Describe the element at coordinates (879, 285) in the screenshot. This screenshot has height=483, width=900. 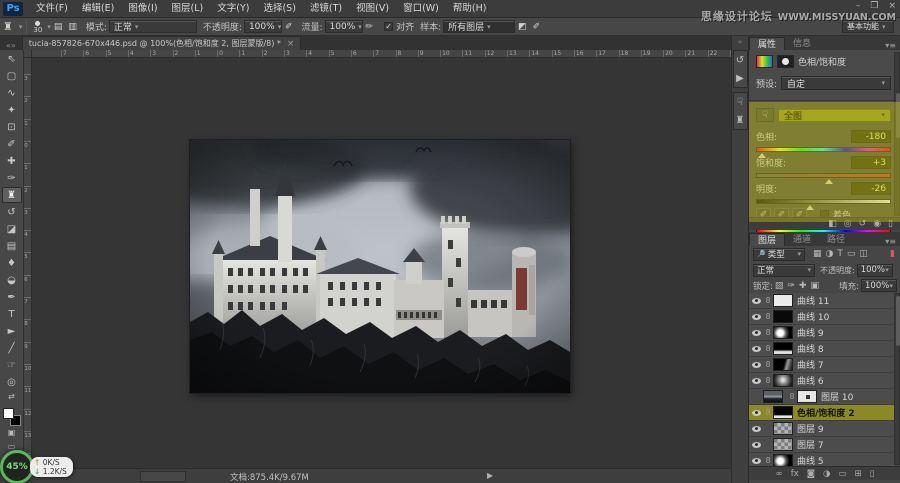
I see `layer-fill-select: 100% ▾` at that location.